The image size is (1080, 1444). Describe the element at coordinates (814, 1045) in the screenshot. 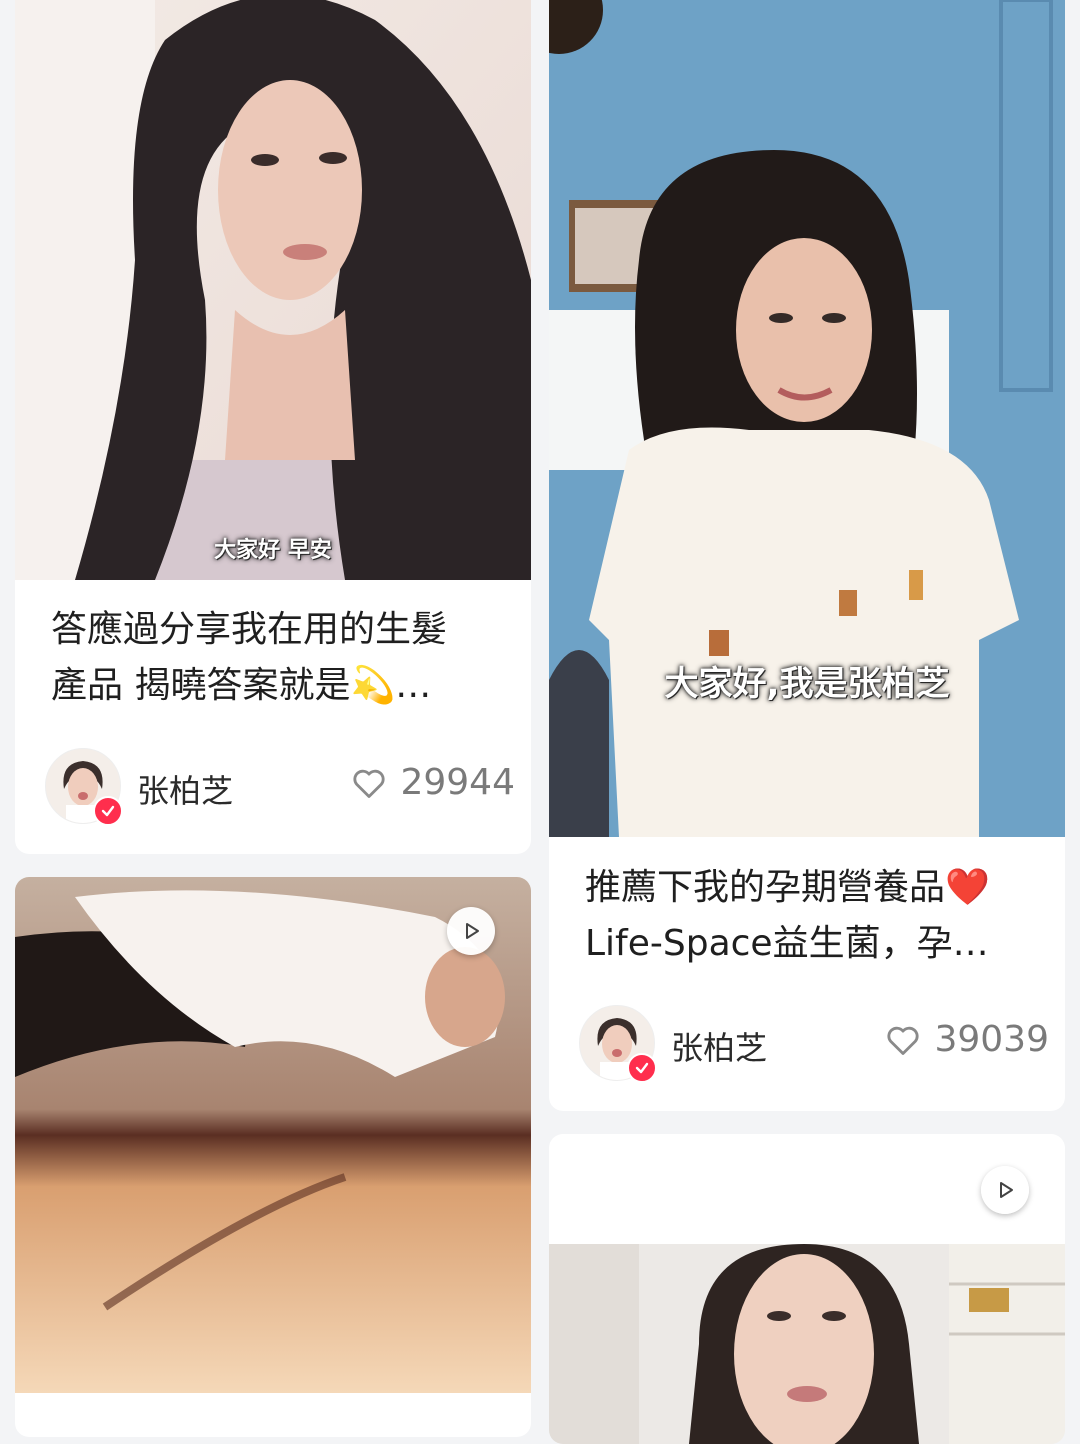

I see `author-row: 张柏芝 39039` at that location.